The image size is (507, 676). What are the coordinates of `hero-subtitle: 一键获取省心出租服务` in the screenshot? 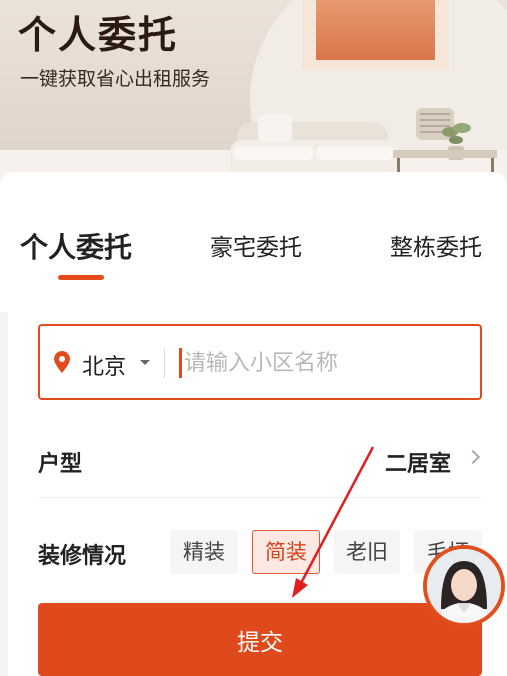 It's located at (115, 79).